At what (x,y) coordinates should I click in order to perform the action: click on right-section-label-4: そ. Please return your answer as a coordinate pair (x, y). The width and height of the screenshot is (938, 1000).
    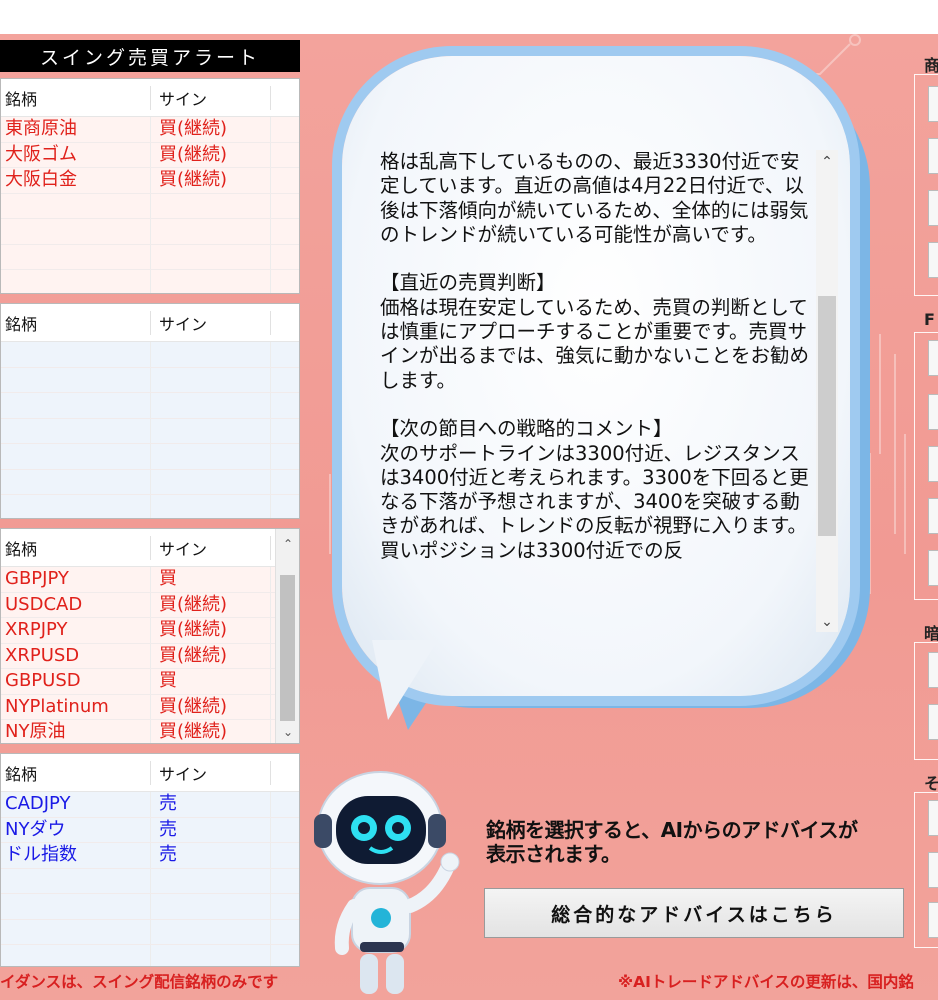
    Looking at the image, I should click on (931, 783).